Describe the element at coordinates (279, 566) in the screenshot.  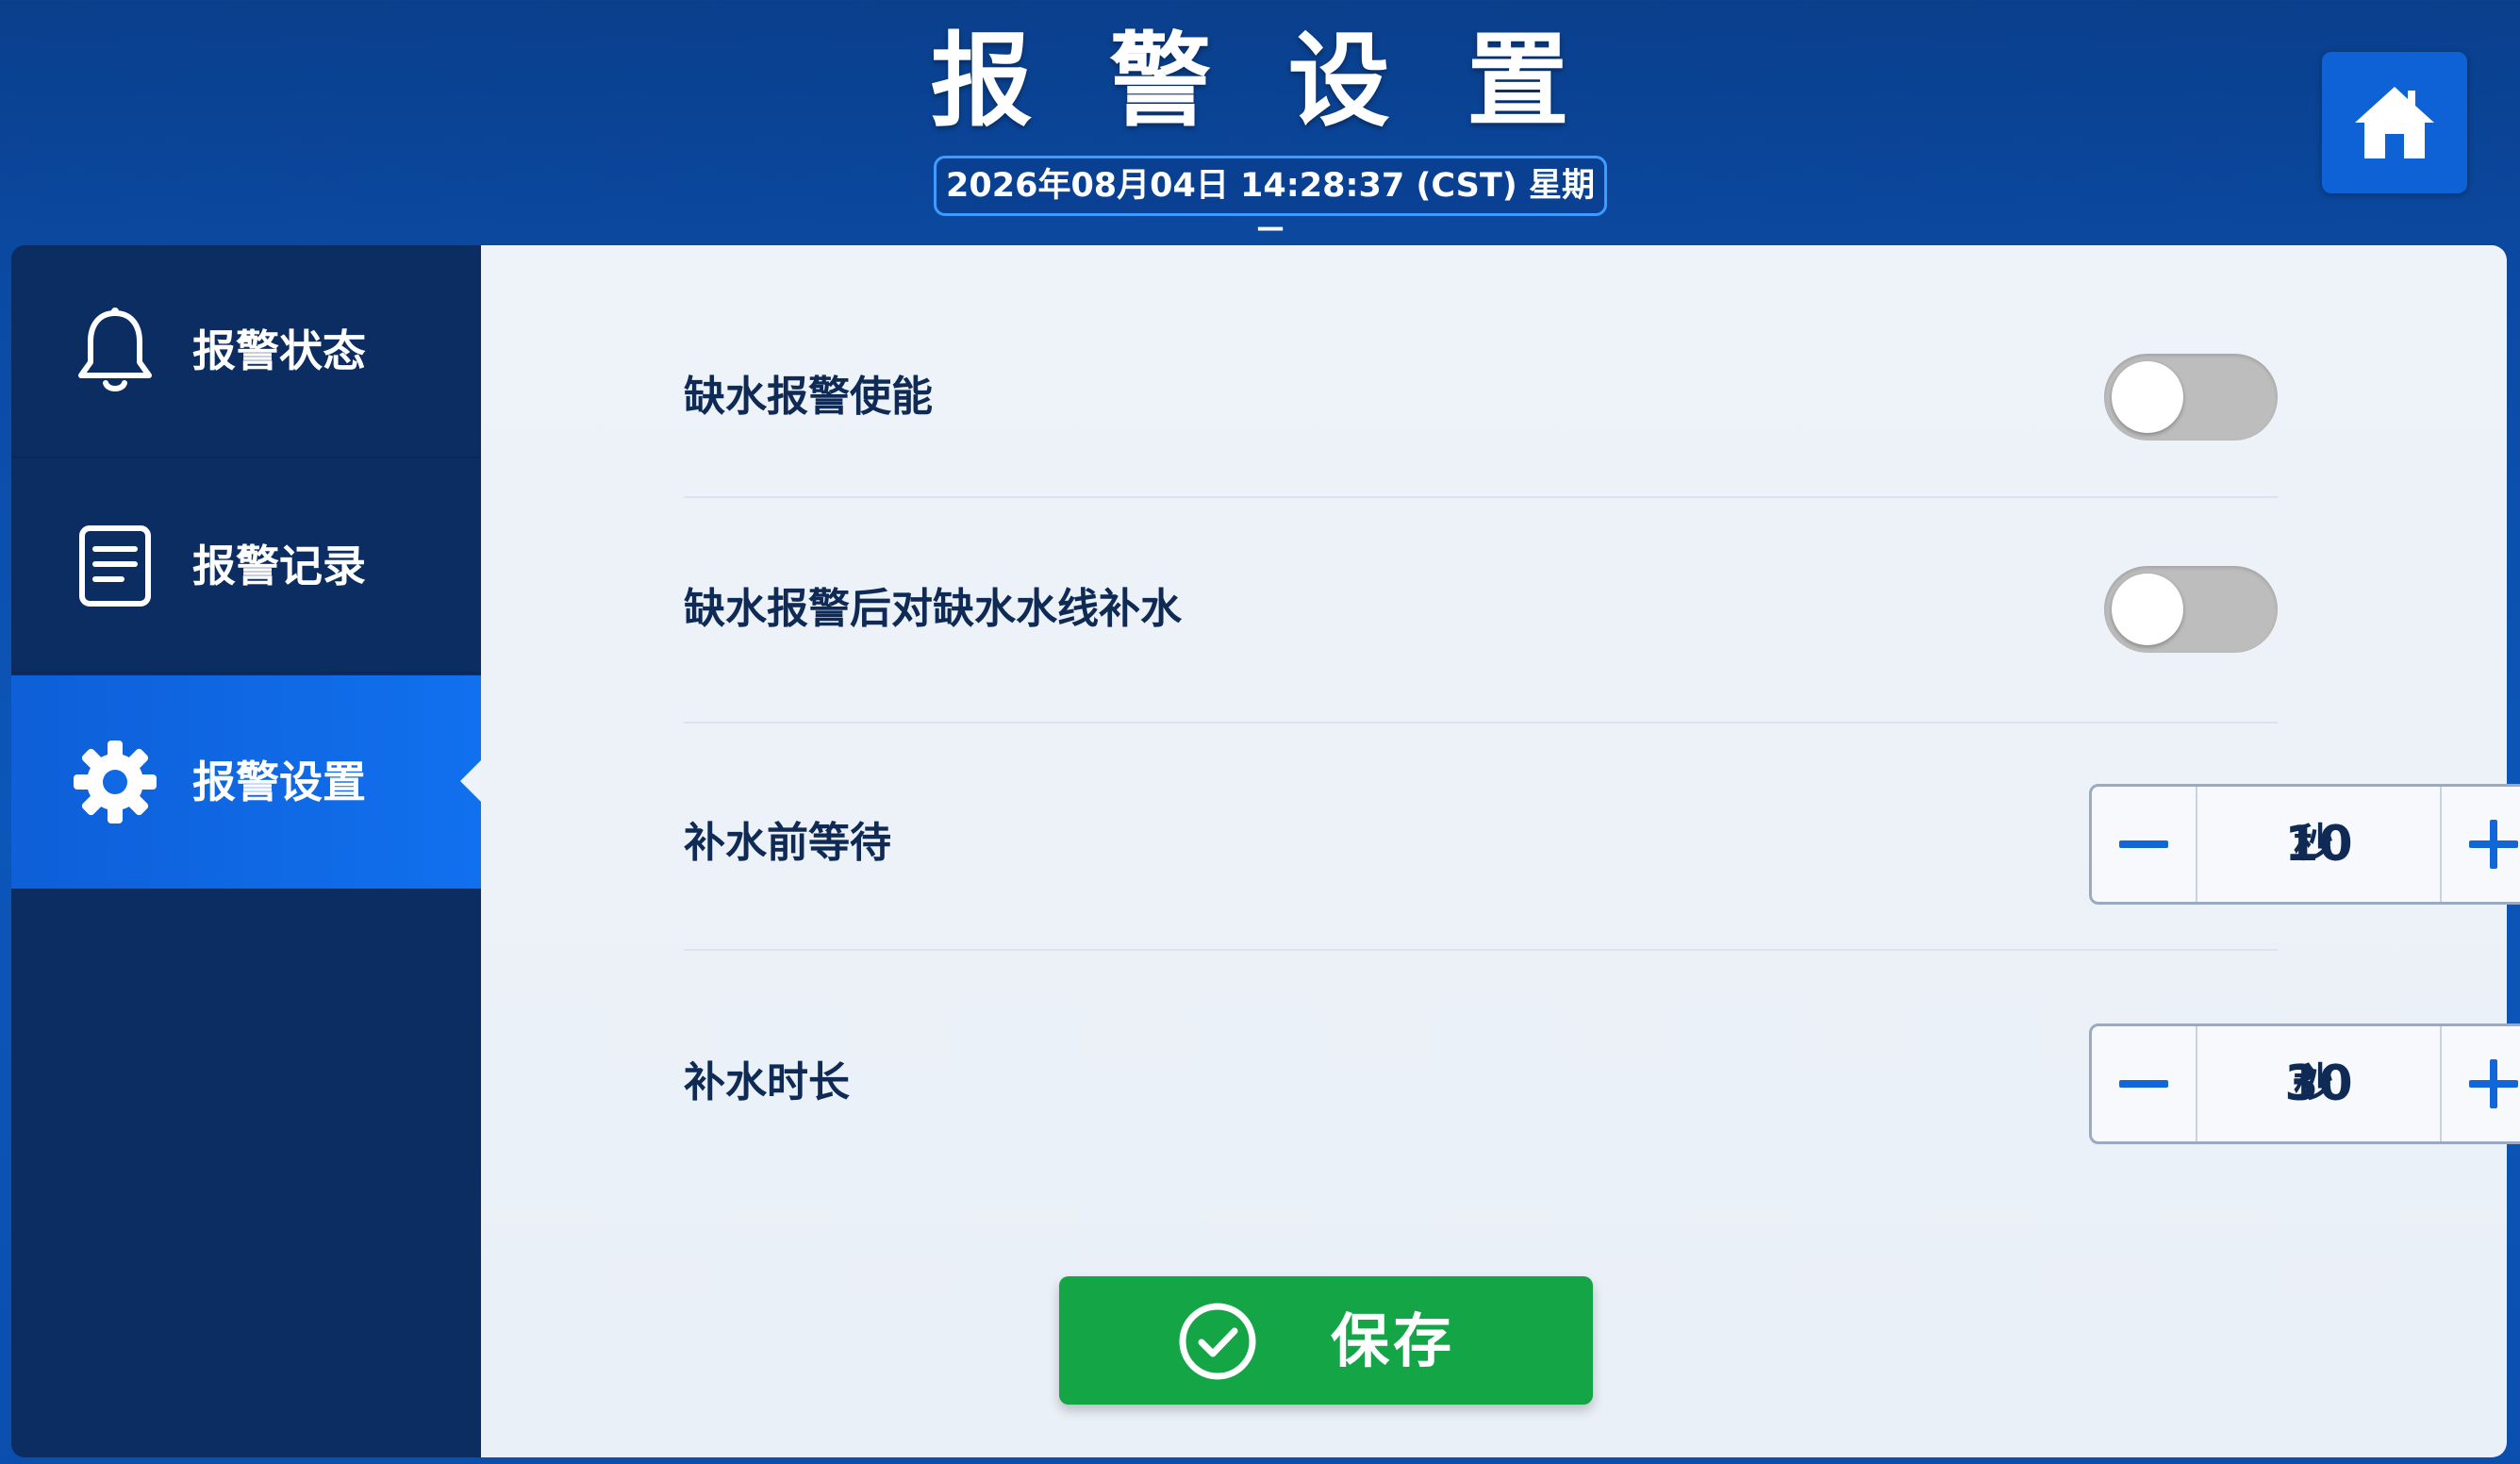
I see `sidebar-item-label: 报警记录` at that location.